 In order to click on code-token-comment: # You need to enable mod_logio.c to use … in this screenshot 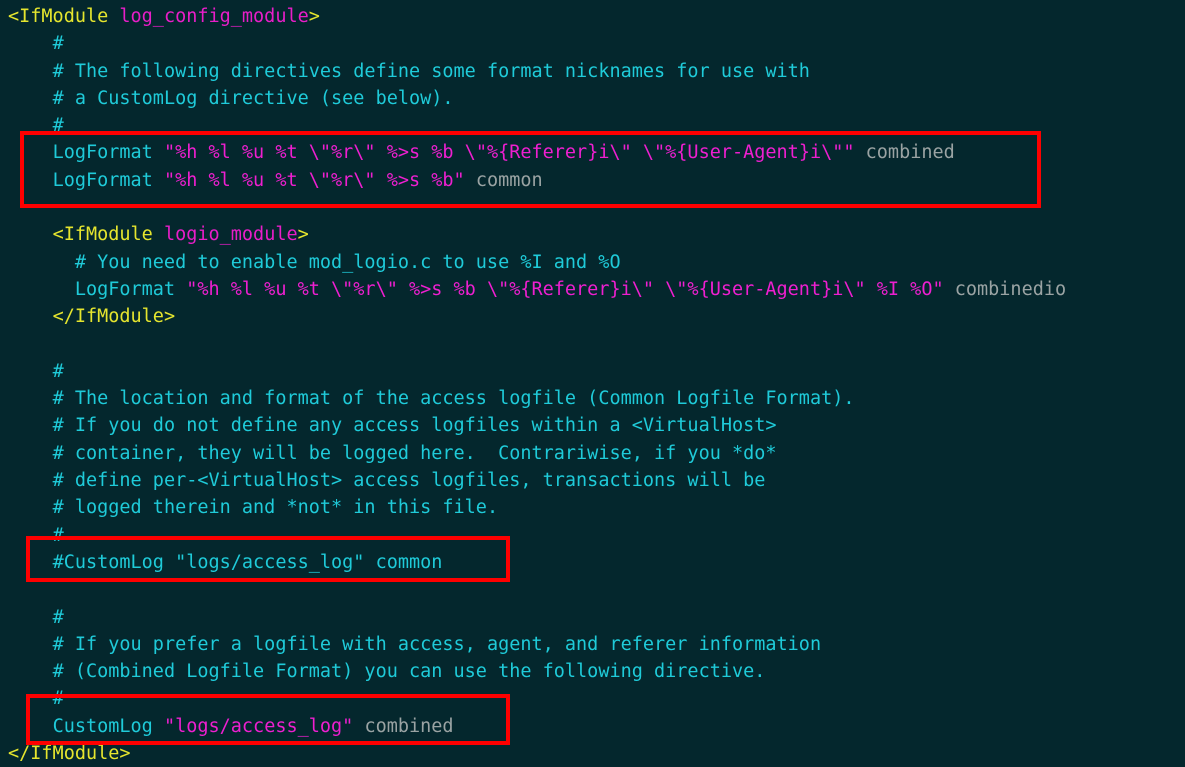, I will do `click(347, 262)`.